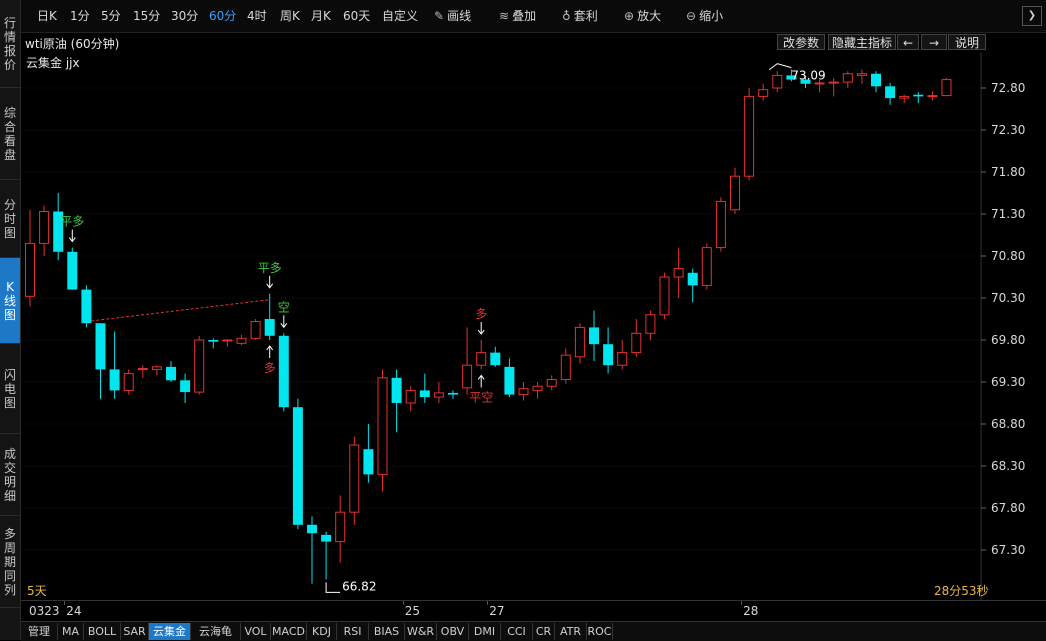 The width and height of the screenshot is (1046, 641). I want to click on sidebar-tab-flash: 闪电图, so click(10, 389).